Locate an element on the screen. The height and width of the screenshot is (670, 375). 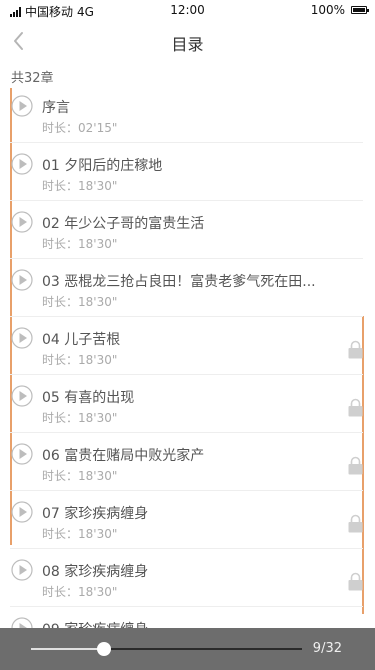
chapter-title: 01 夕阳后的庄稼地 is located at coordinates (102, 166).